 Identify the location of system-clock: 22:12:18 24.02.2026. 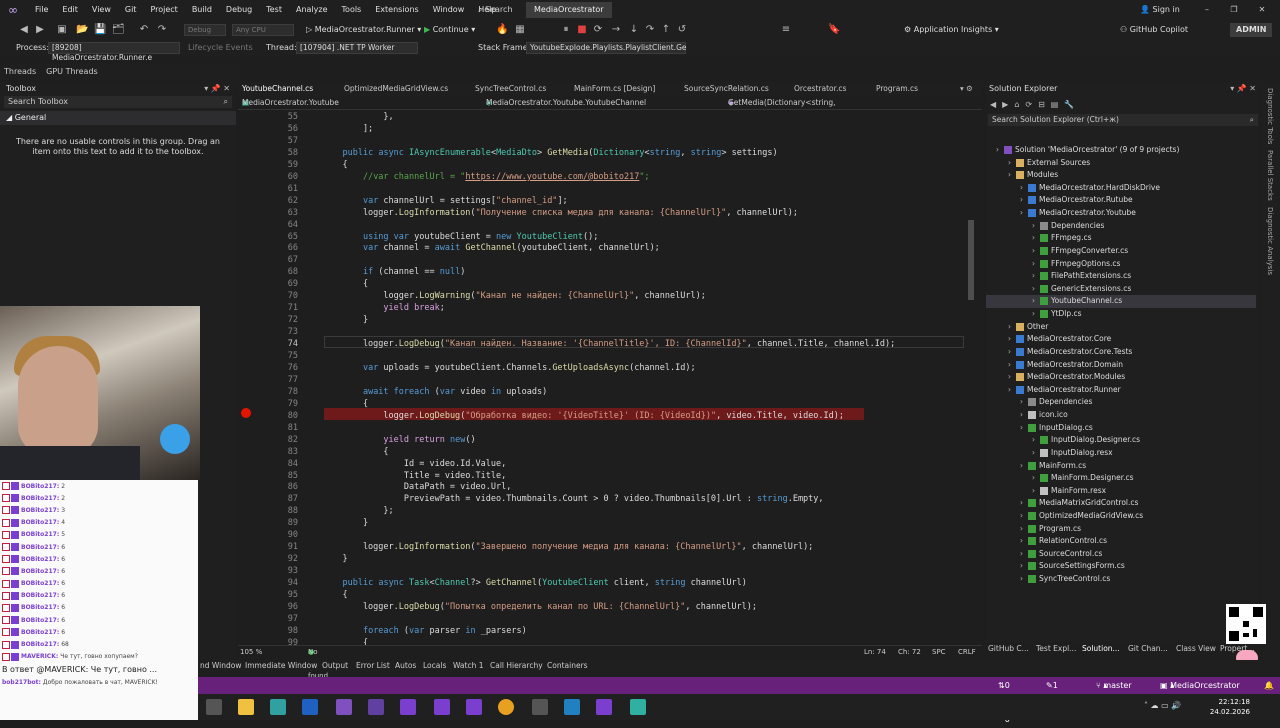
(1230, 707).